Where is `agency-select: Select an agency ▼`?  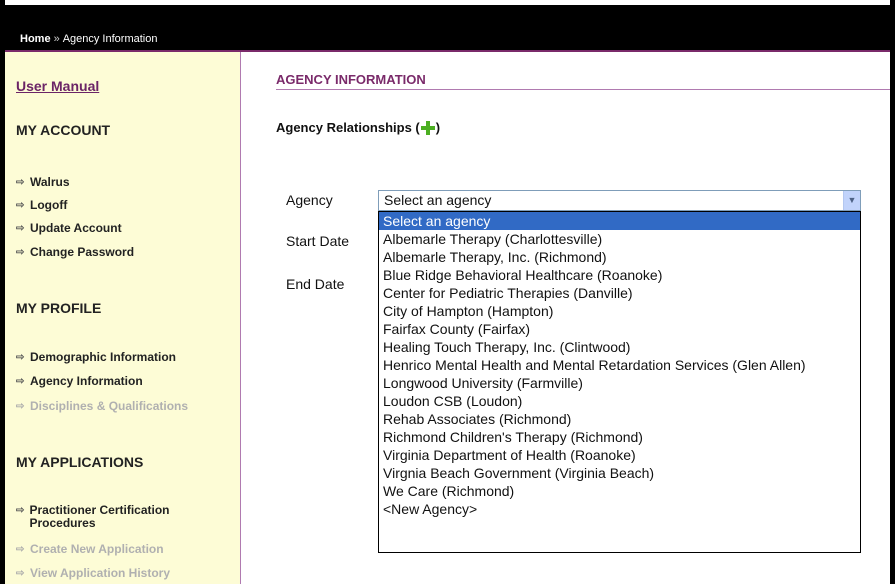 agency-select: Select an agency ▼ is located at coordinates (619, 200).